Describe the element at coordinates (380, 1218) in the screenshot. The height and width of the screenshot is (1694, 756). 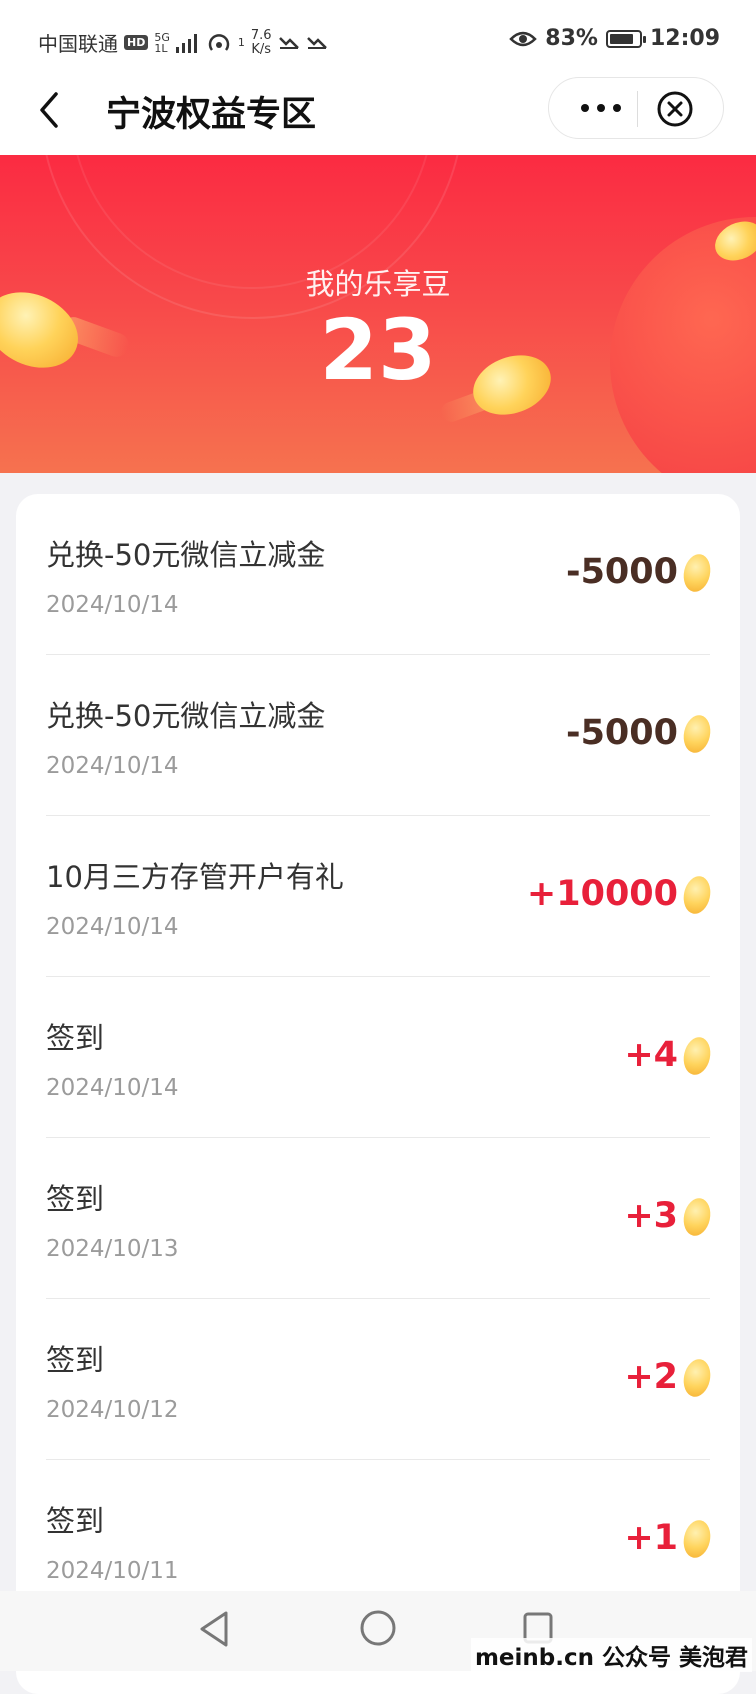
I see `transaction-row: 签到 2024/10/13 +3` at that location.